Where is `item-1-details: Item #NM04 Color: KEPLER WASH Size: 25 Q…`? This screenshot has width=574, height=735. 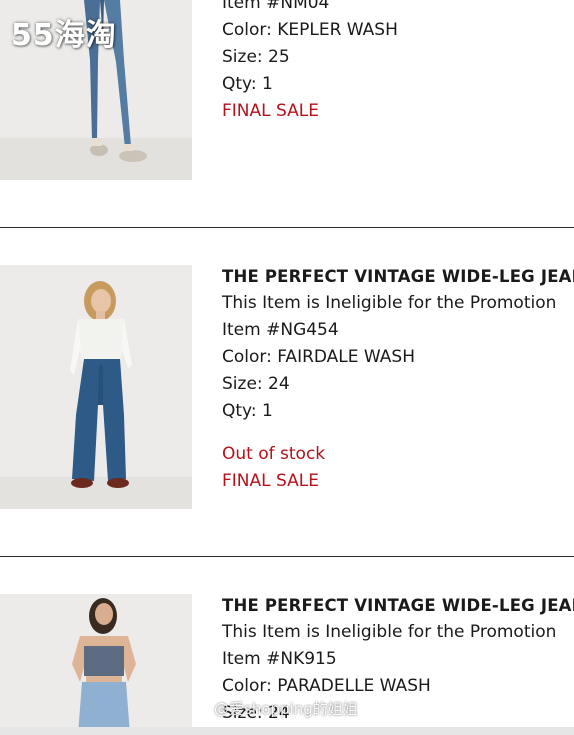
item-1-details: Item #NM04 Color: KEPLER WASH Size: 25 Q… is located at coordinates (310, 62).